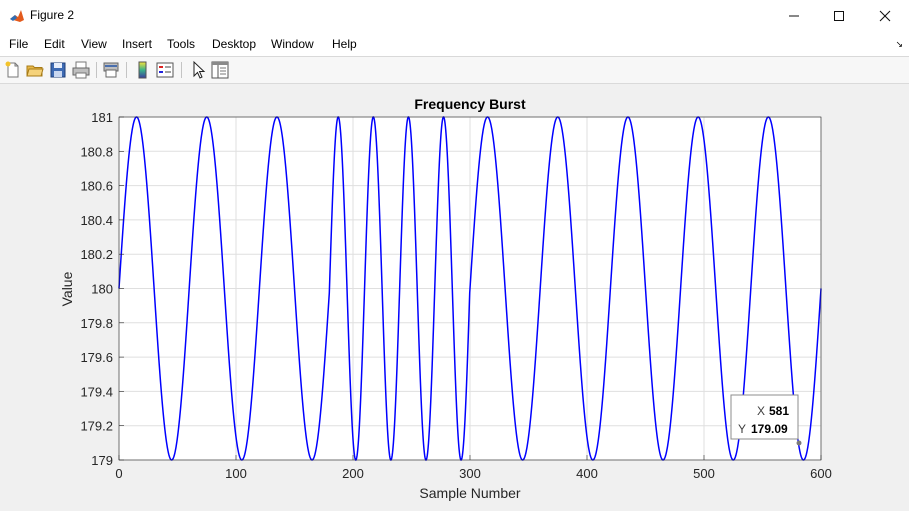 This screenshot has width=909, height=511. What do you see at coordinates (52, 15) in the screenshot?
I see `window-title: Figure 2` at bounding box center [52, 15].